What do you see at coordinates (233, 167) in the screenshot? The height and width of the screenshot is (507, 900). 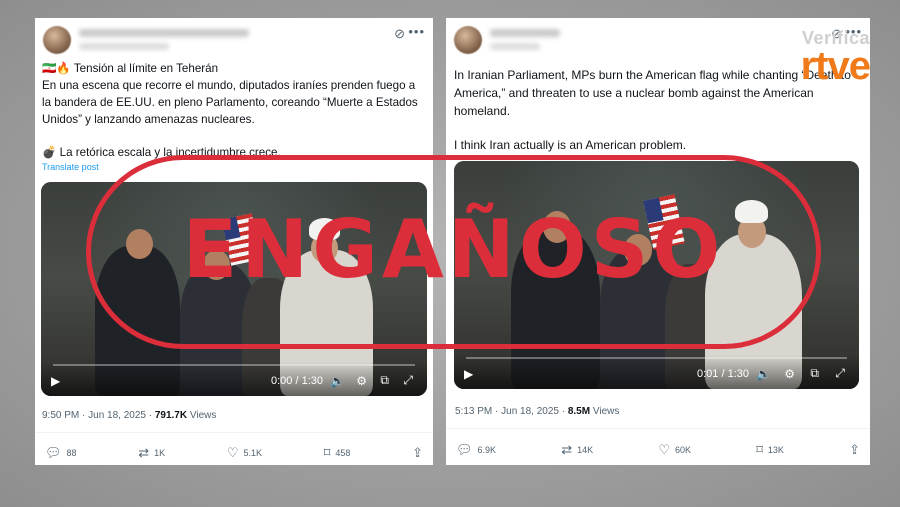 I see `translate-post-link: Translate post` at bounding box center [233, 167].